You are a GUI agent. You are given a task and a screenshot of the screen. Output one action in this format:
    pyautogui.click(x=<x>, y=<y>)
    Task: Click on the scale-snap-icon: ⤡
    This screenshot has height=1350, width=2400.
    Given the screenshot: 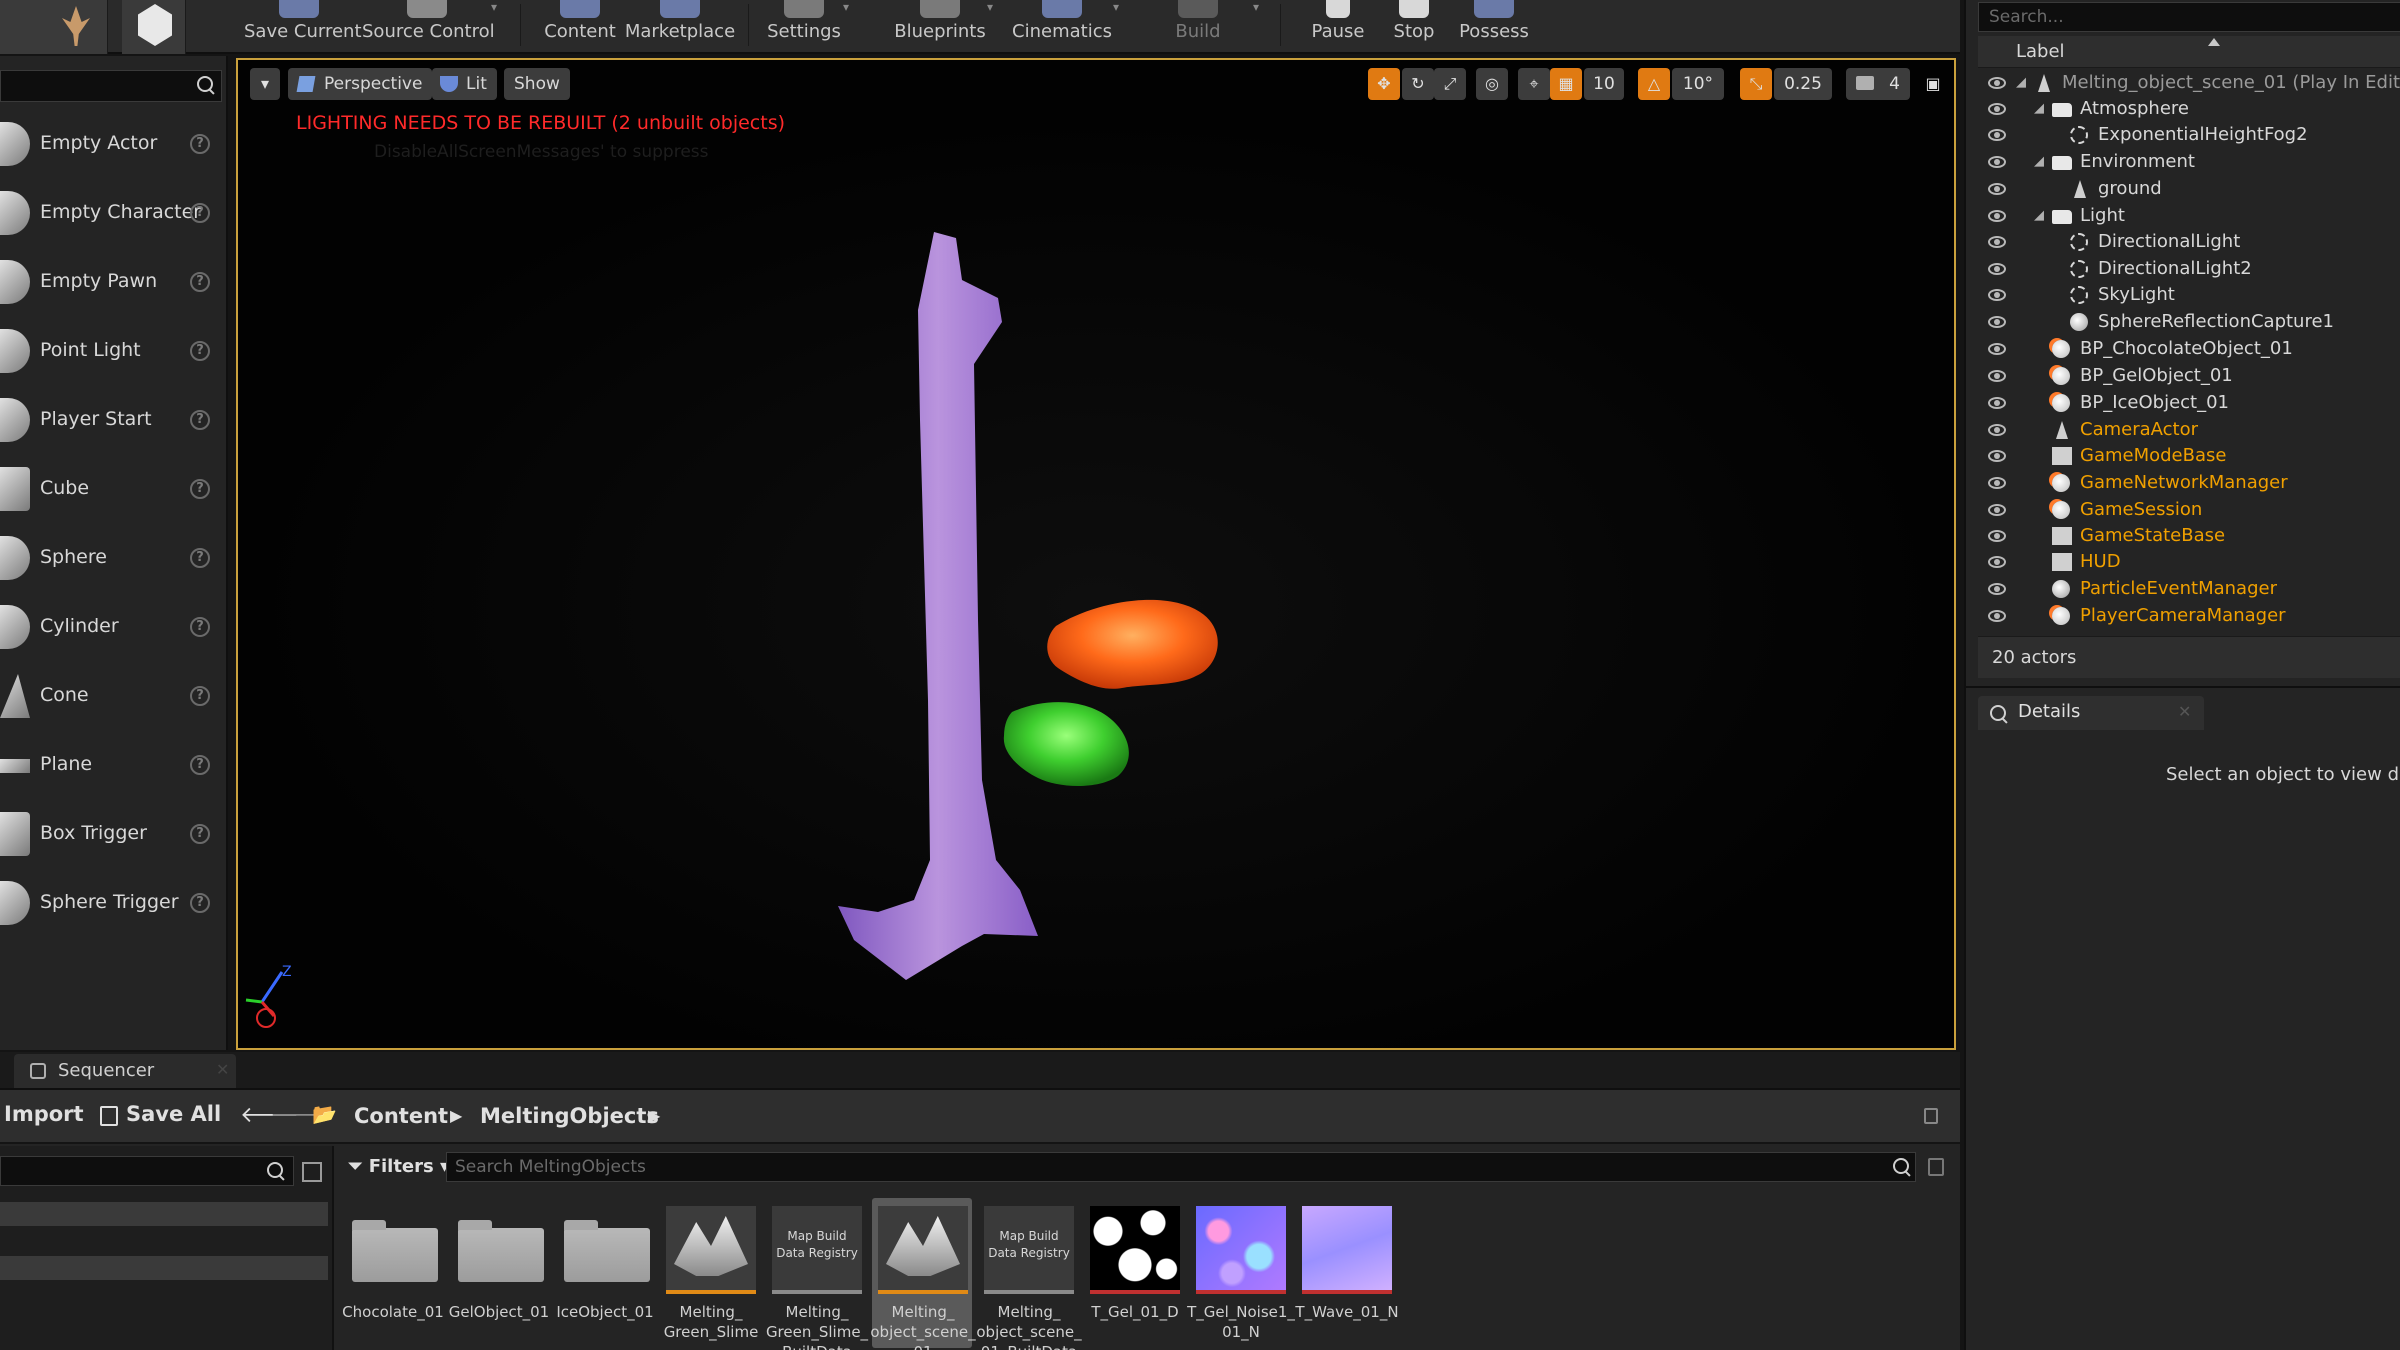 What is the action you would take?
    pyautogui.click(x=1756, y=84)
    